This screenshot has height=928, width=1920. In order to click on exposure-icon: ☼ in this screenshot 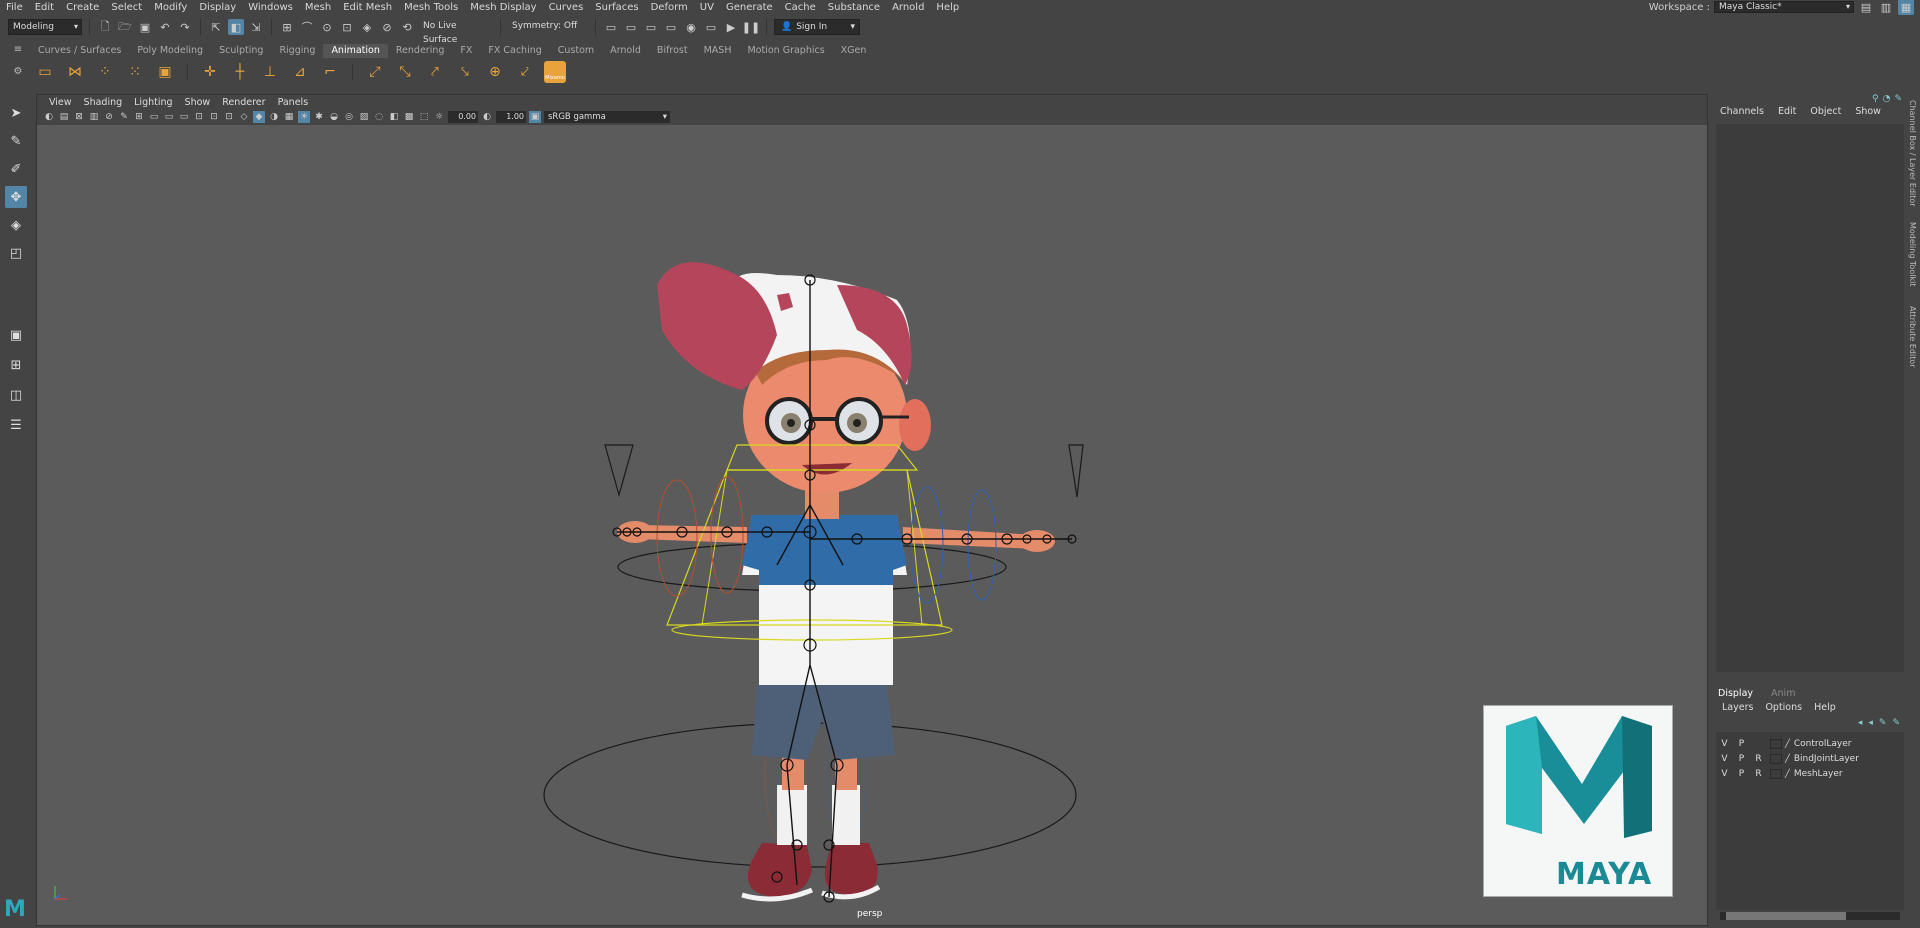, I will do `click(439, 117)`.